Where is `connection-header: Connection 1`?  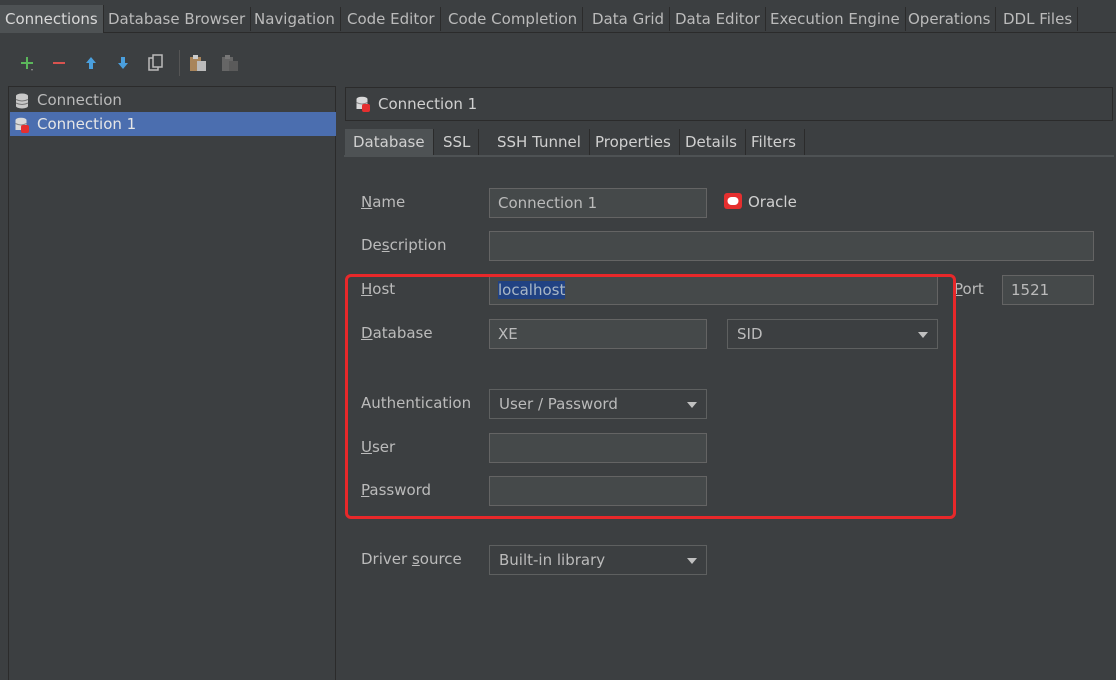 connection-header: Connection 1 is located at coordinates (729, 104).